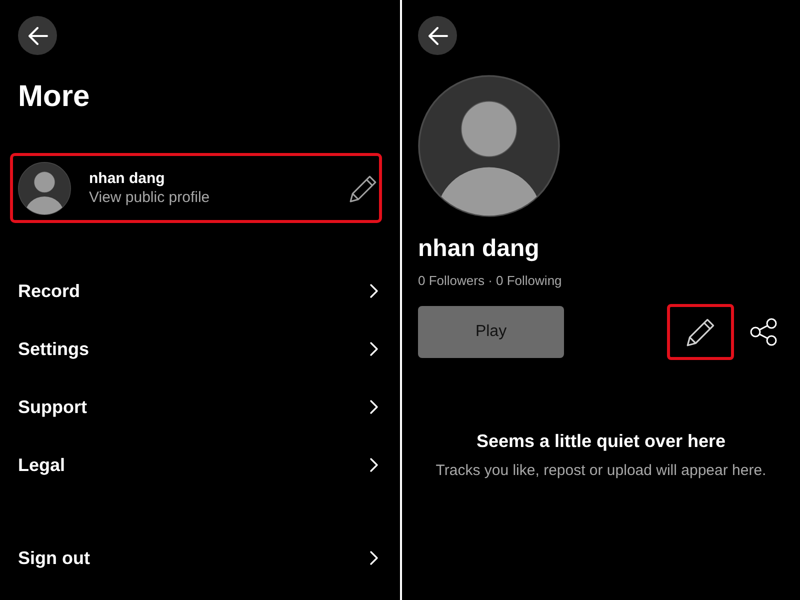  I want to click on user-name: nhan dang, so click(479, 249).